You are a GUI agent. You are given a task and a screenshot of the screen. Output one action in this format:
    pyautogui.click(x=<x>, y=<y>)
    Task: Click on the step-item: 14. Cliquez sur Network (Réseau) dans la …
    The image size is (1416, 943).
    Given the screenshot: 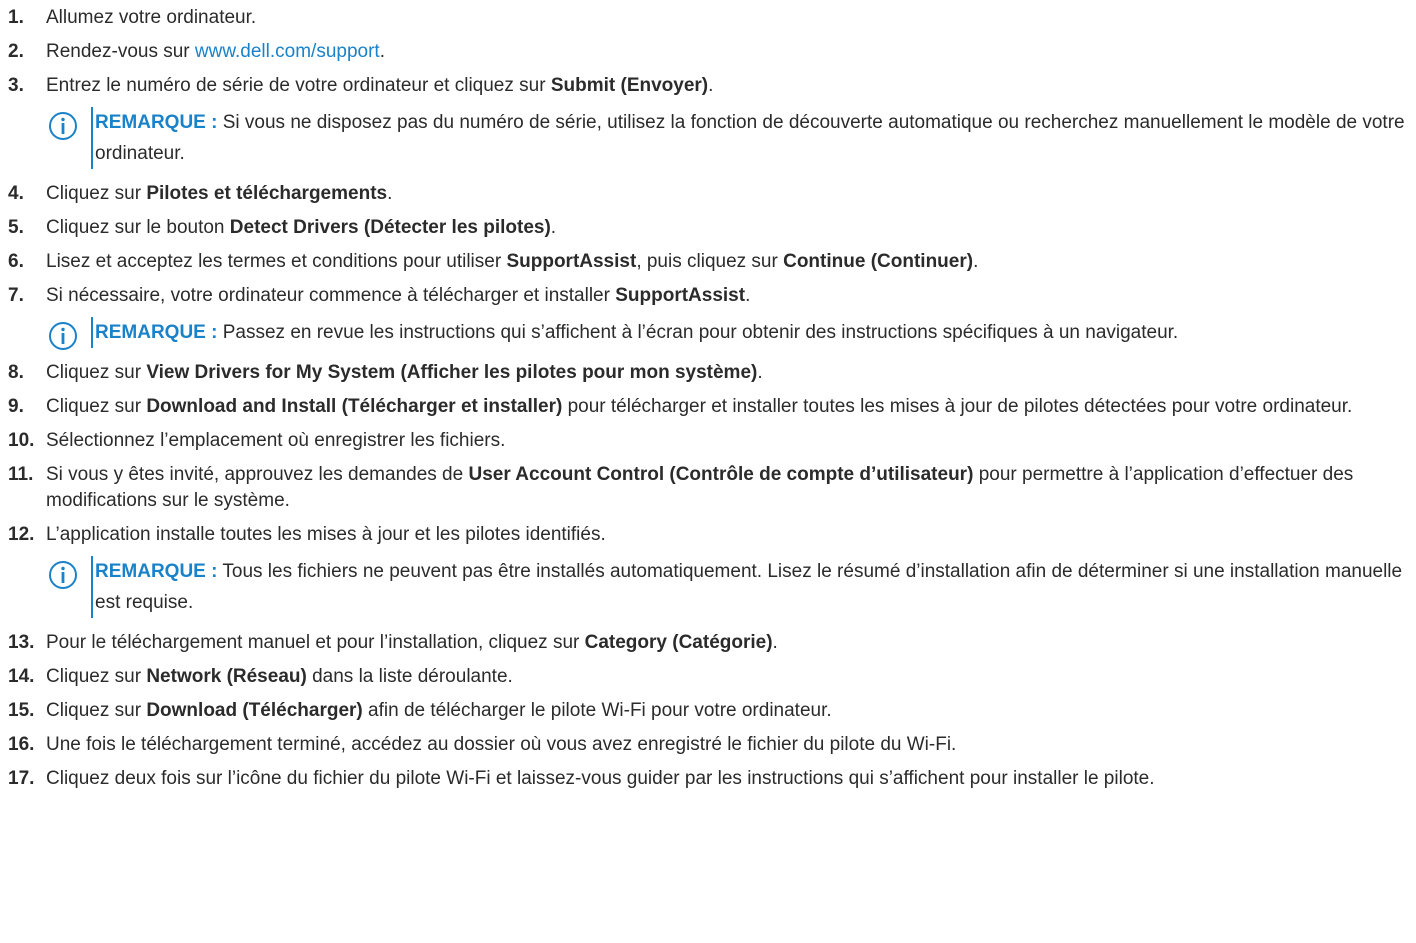 What is the action you would take?
    pyautogui.click(x=708, y=677)
    